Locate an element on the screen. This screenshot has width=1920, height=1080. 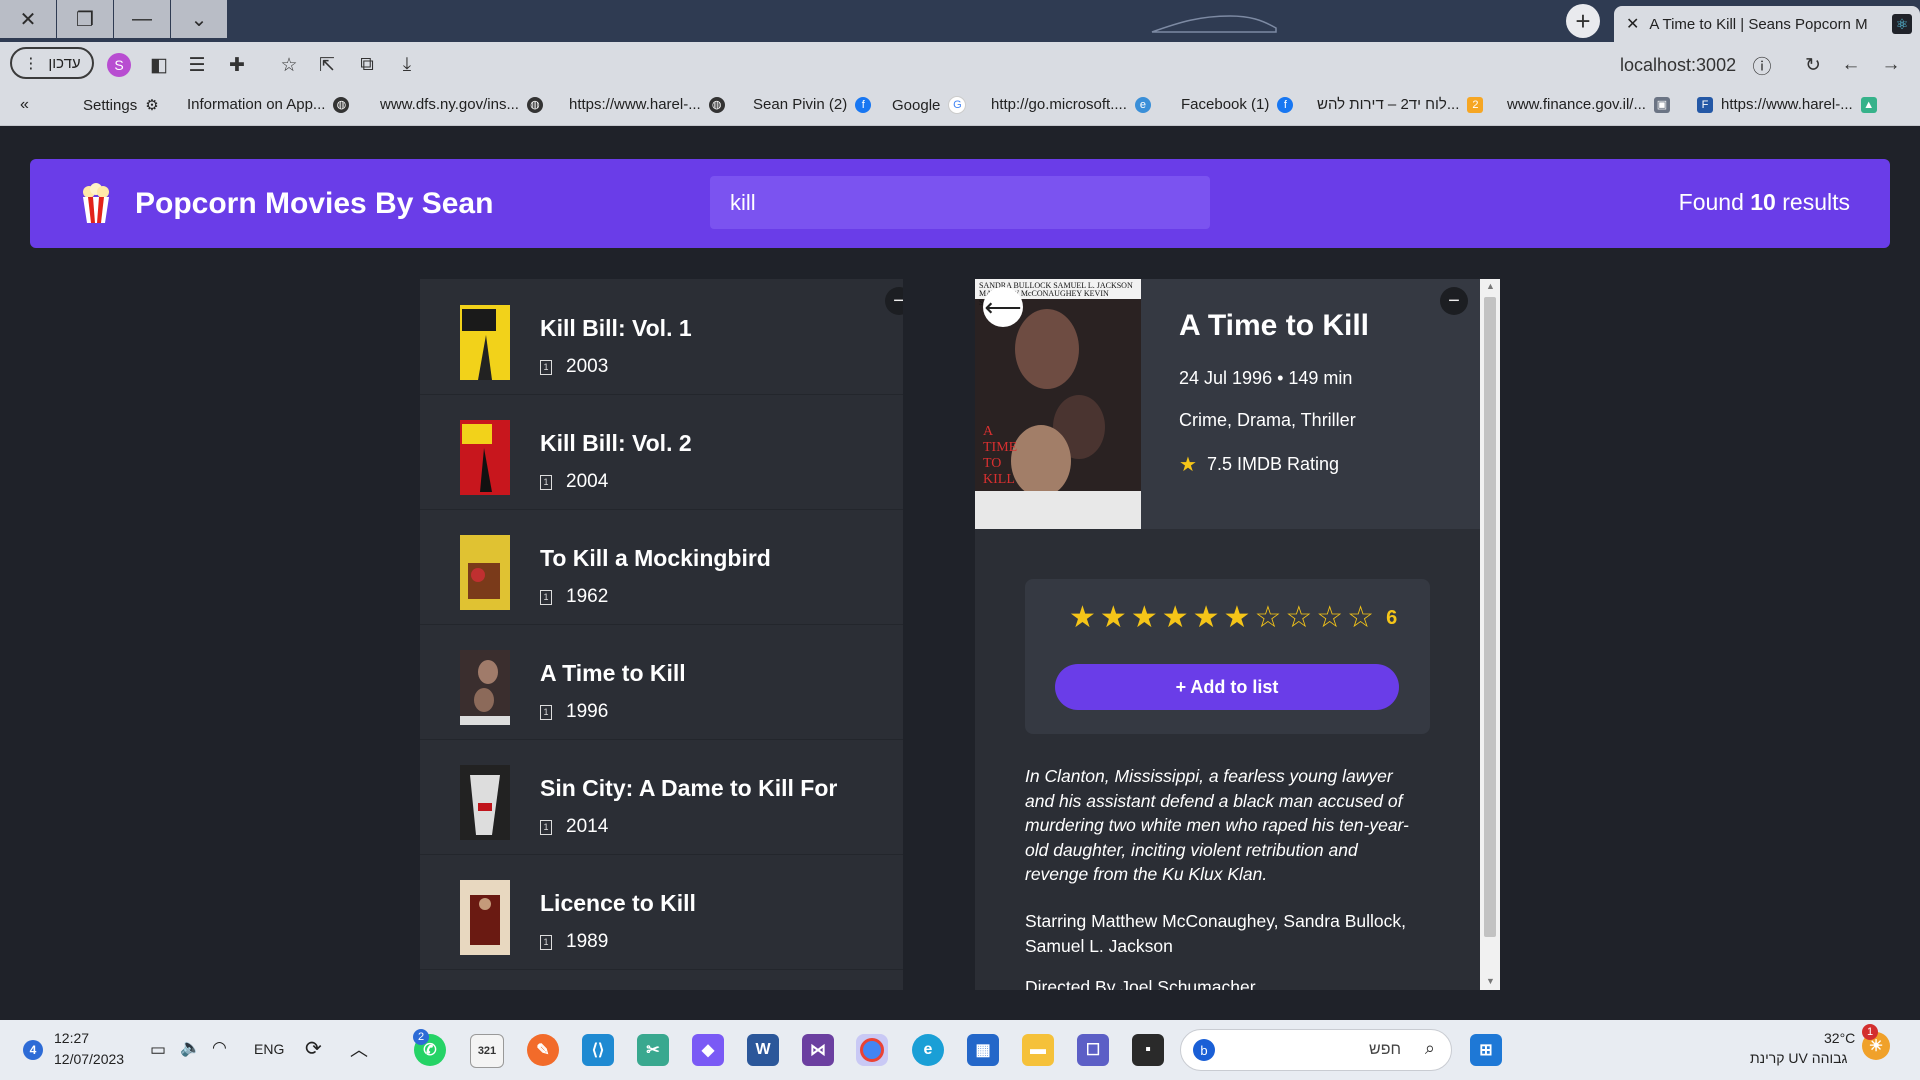
list-item: A Time to Kill 1 1996 is located at coordinates (661, 682).